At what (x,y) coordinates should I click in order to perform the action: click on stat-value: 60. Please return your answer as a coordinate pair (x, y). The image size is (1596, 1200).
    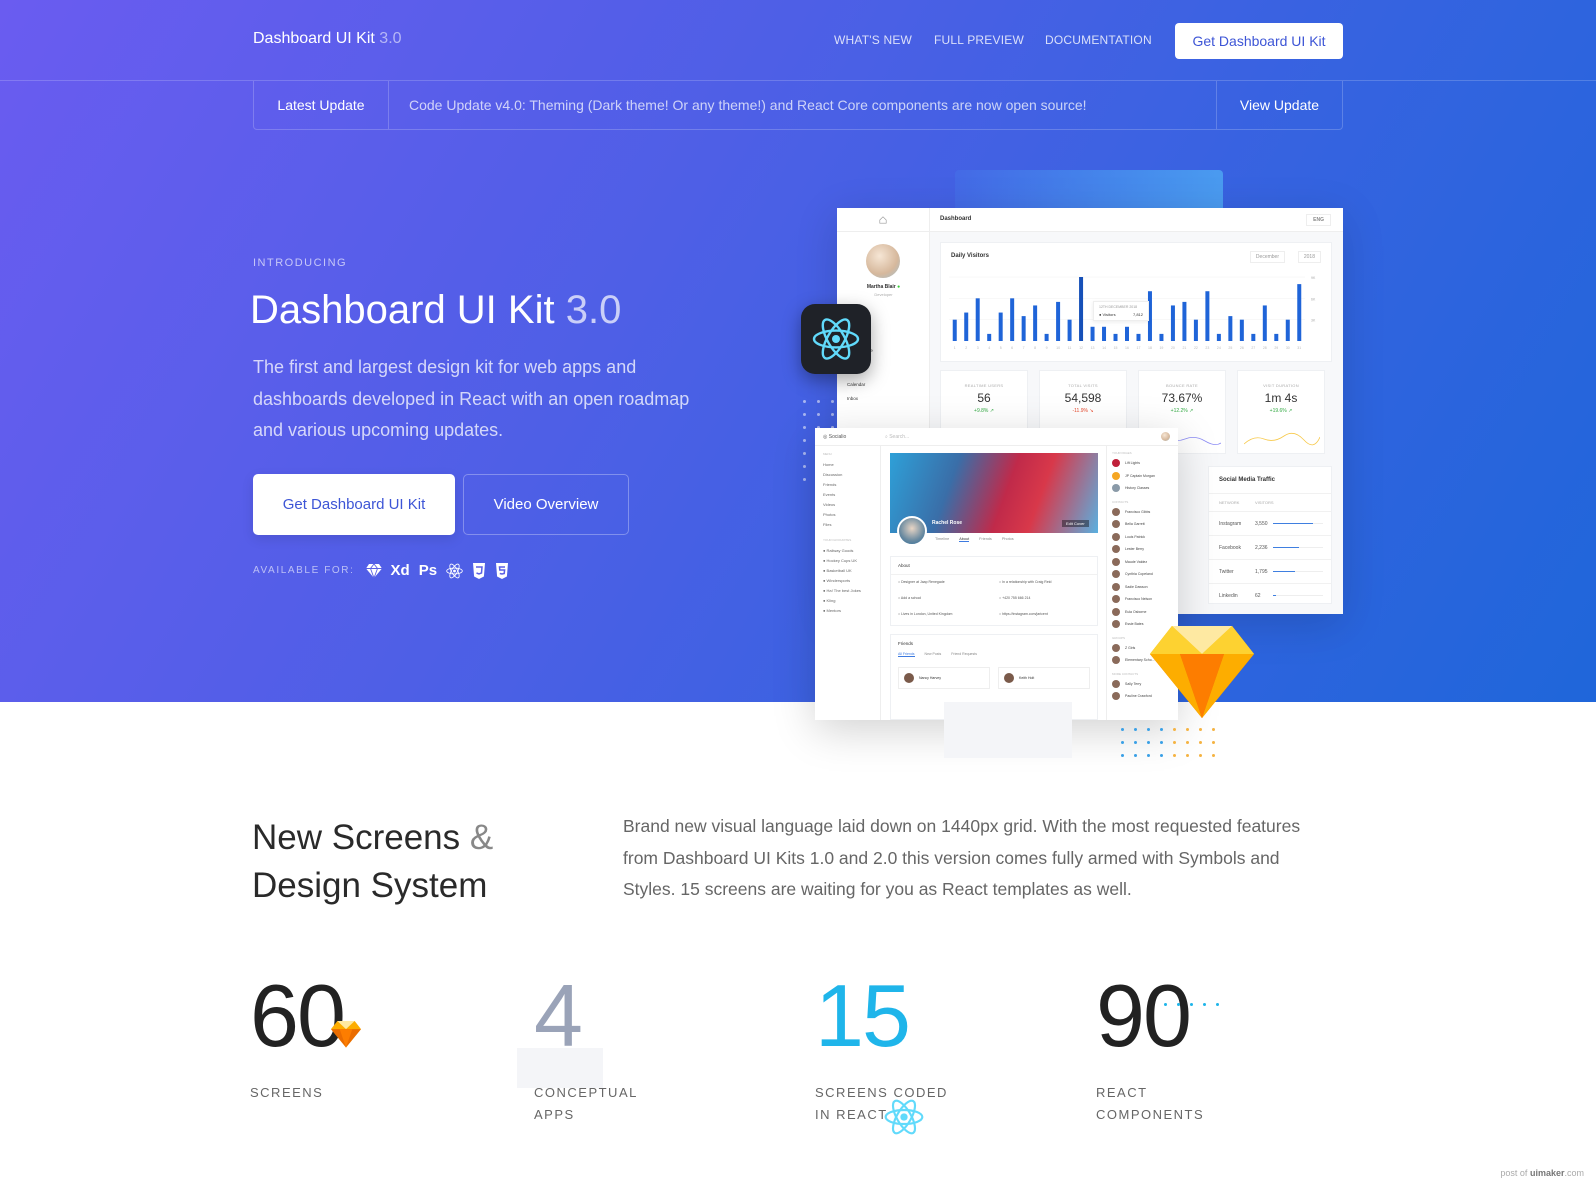
    Looking at the image, I should click on (298, 1015).